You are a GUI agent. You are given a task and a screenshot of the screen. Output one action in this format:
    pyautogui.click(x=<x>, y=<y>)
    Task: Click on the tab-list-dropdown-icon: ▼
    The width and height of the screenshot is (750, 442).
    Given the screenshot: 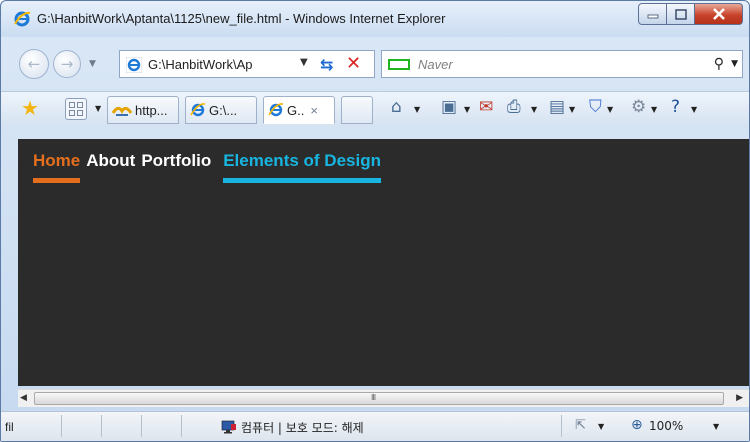 What is the action you would take?
    pyautogui.click(x=98, y=108)
    